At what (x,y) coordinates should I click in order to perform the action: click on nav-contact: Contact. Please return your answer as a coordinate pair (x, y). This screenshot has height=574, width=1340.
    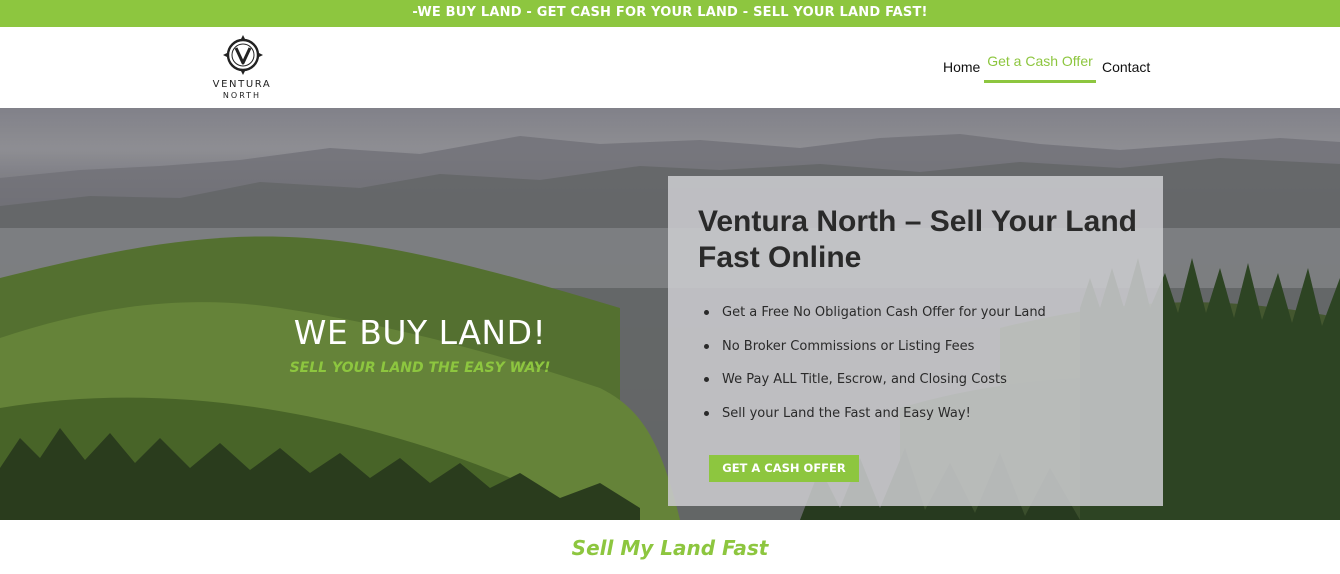
    Looking at the image, I should click on (1126, 67).